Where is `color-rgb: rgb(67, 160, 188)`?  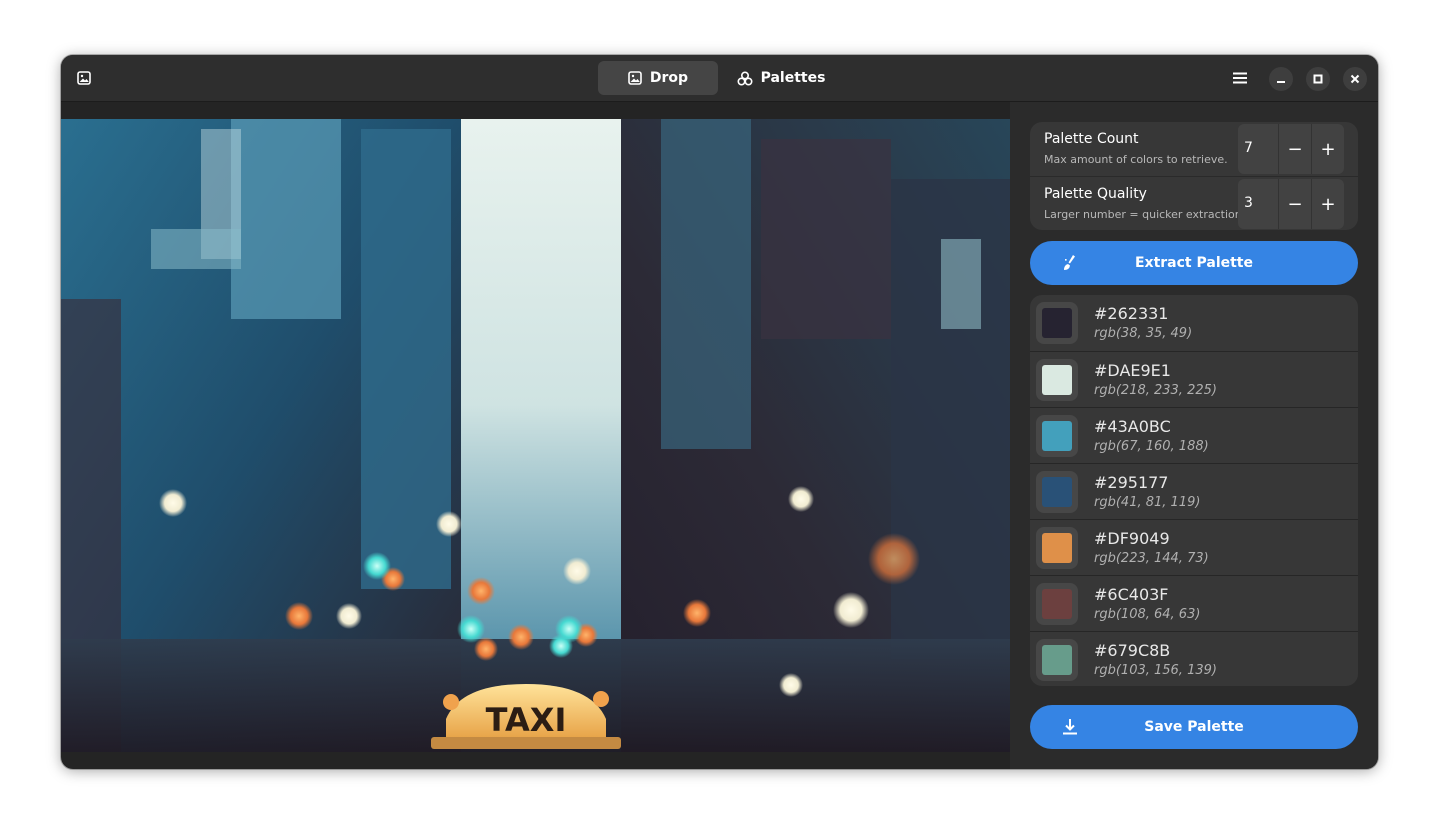
color-rgb: rgb(67, 160, 188) is located at coordinates (1151, 446).